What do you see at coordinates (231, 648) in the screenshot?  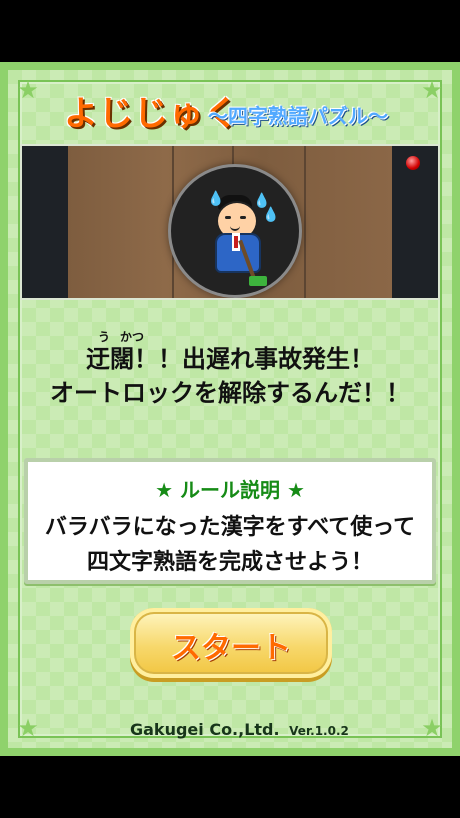 I see `start-button-label: スタート` at bounding box center [231, 648].